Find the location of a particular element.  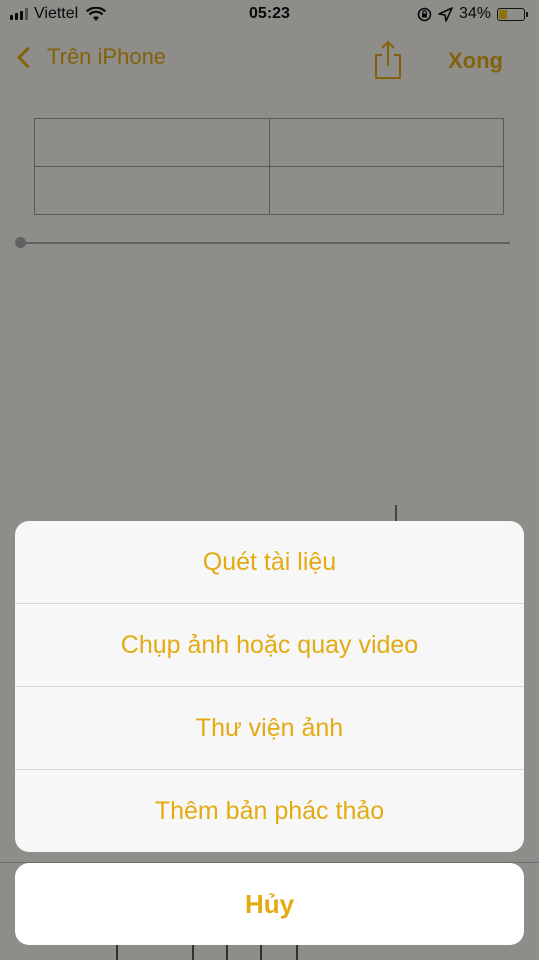

photo-library-option: Thư viện ảnh is located at coordinates (269, 728).